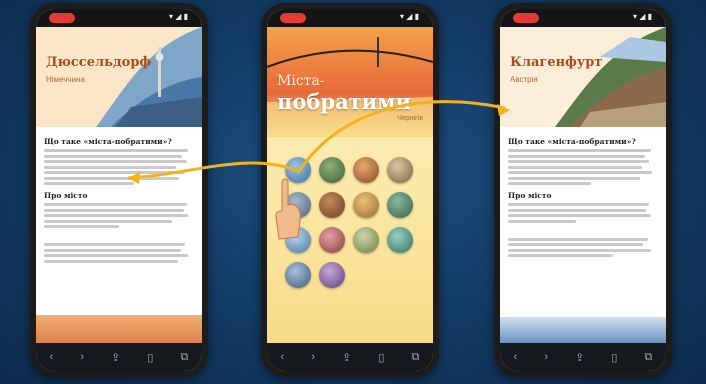 The height and width of the screenshot is (384, 706). Describe the element at coordinates (524, 79) in the screenshot. I see `country-label: Австрія` at that location.